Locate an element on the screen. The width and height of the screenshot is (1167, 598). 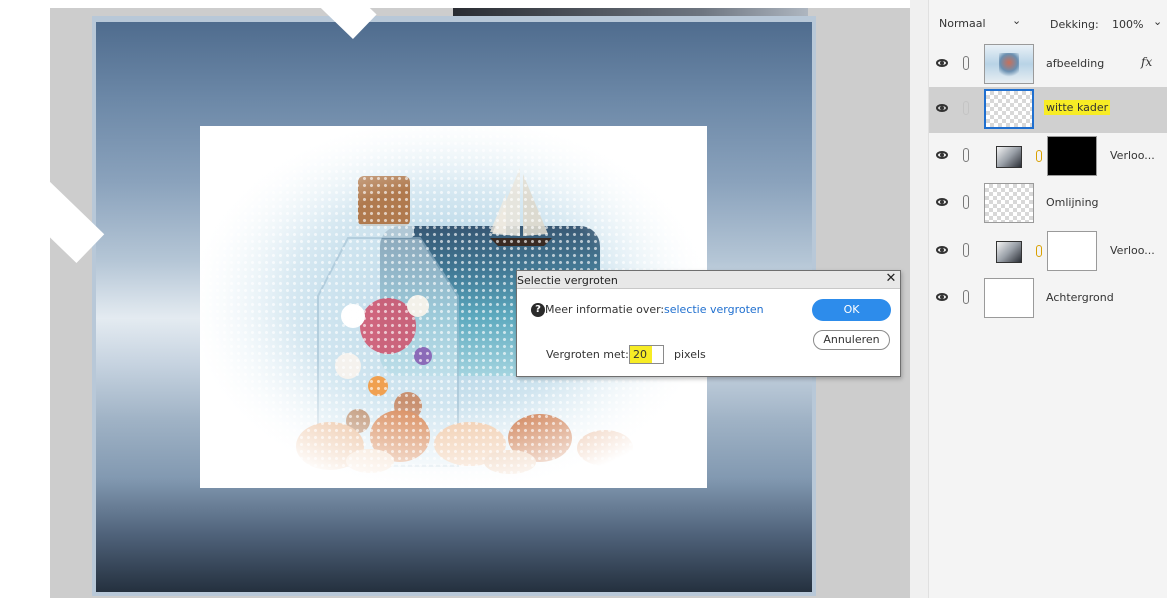
layer-row-afbeelding: afbeelding fx is located at coordinates (1048, 65).